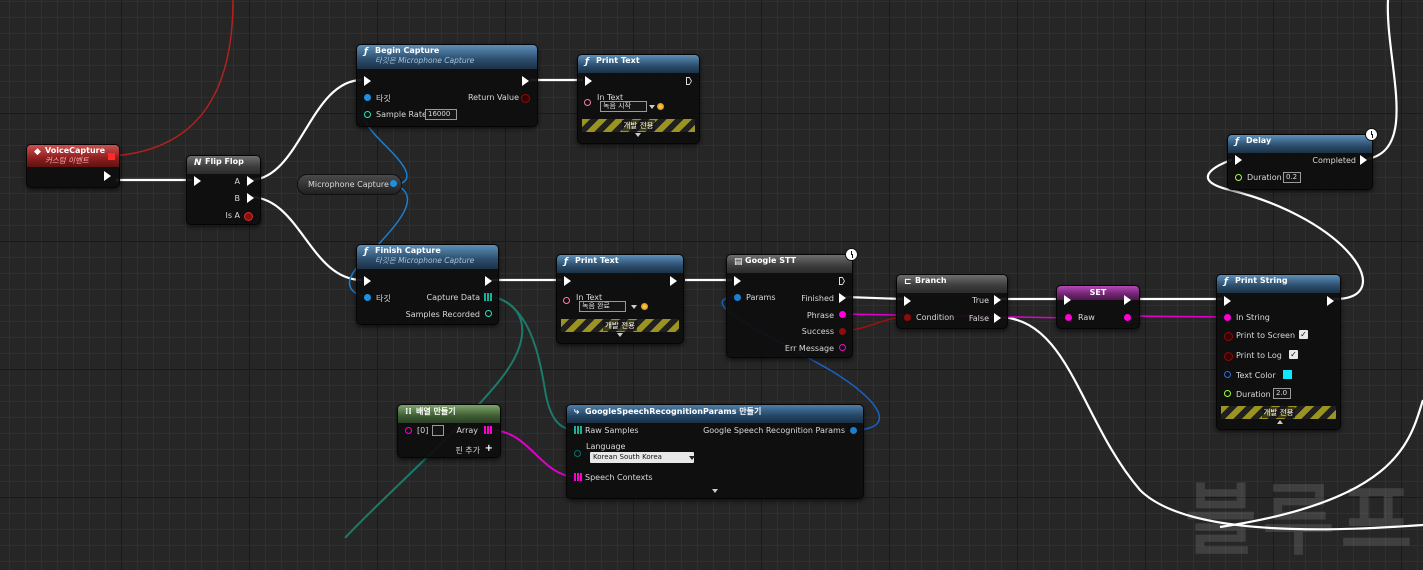 The image size is (1423, 570). What do you see at coordinates (952, 301) in the screenshot?
I see `node-branch: ⊏ Branch True Condition False` at bounding box center [952, 301].